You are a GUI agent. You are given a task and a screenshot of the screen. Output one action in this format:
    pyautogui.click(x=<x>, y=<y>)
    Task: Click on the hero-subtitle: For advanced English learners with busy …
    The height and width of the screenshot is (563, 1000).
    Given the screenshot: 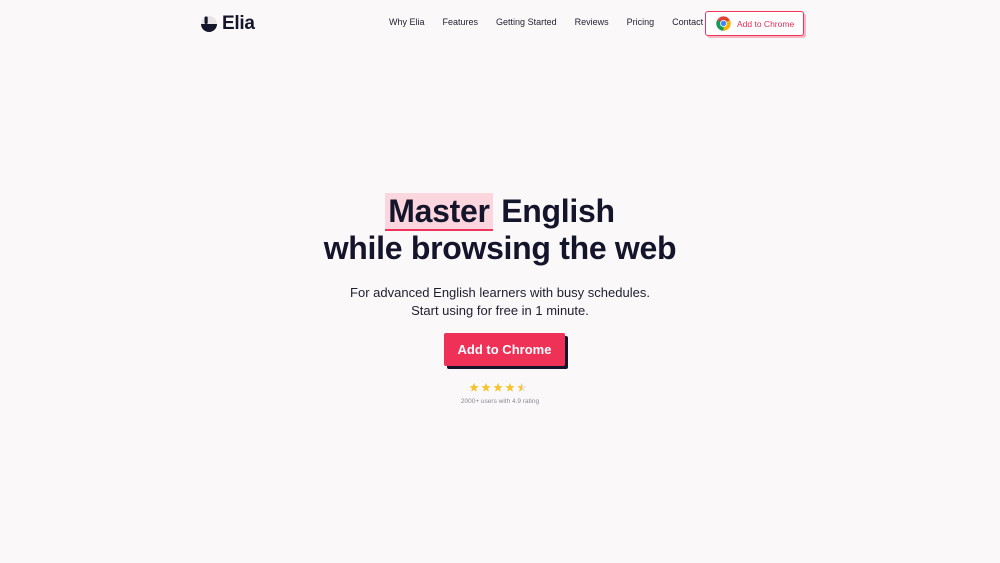 What is the action you would take?
    pyautogui.click(x=500, y=302)
    